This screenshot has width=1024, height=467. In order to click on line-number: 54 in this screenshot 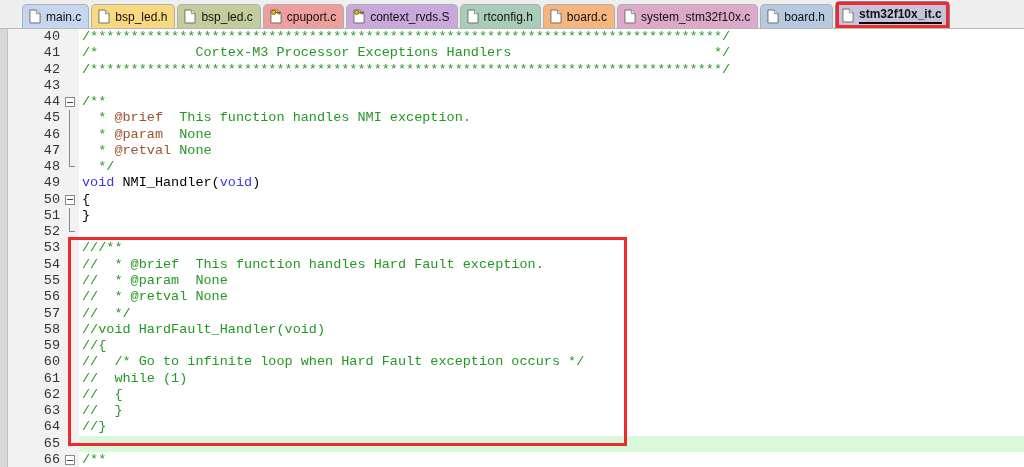, I will do `click(51, 264)`.